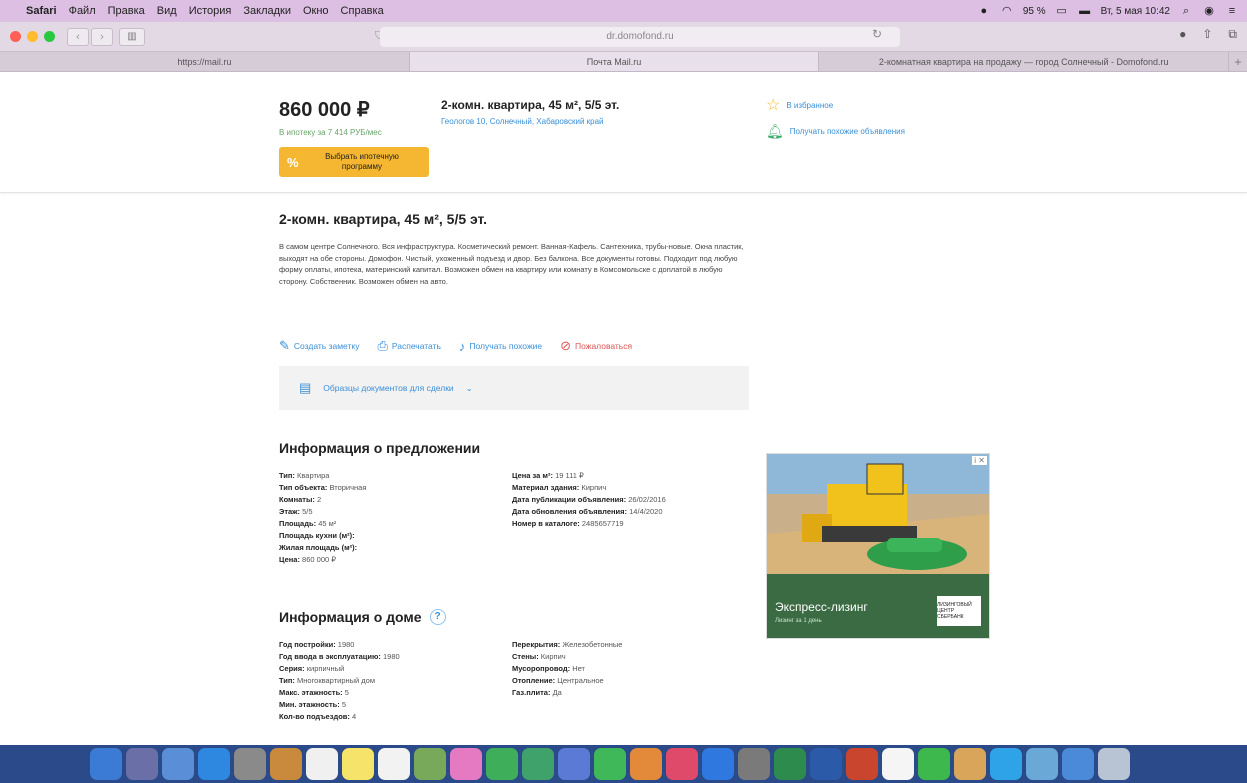 This screenshot has height=783, width=1247. Describe the element at coordinates (330, 132) in the screenshot. I see `mortgage-text: В ипотеку за 7 414 РУБ/мес` at that location.